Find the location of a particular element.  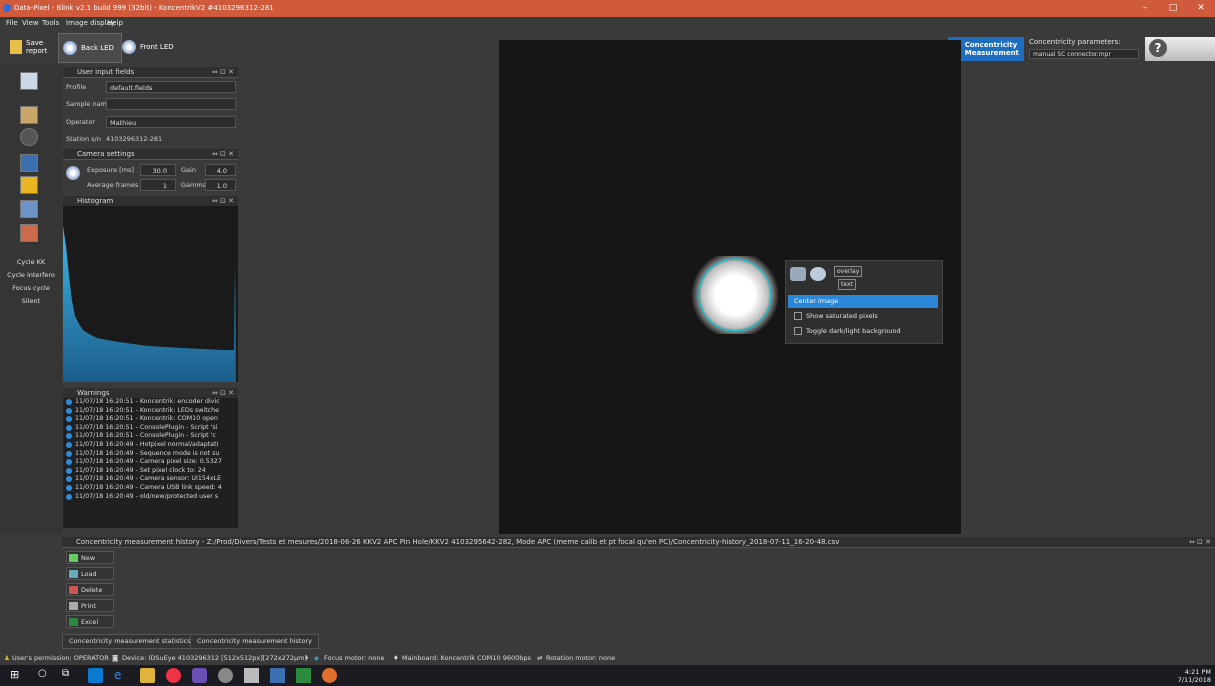

excel-button: Excel is located at coordinates (90, 621).